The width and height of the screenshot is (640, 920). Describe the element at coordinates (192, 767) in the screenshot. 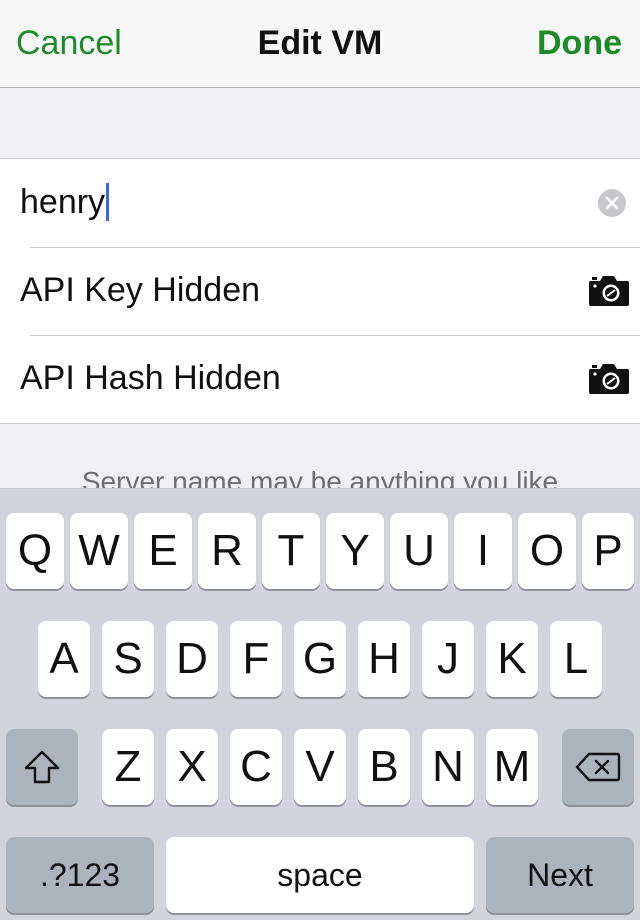

I see `key-x: X` at that location.